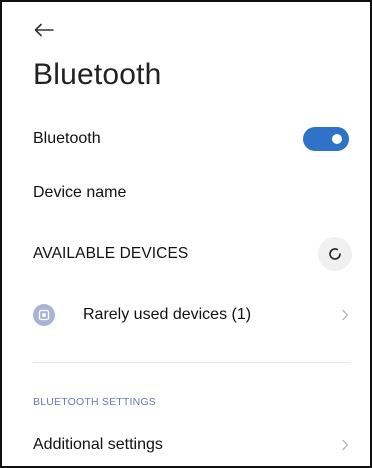  I want to click on bluetooth-toggle-row: Bluetooth, so click(191, 139).